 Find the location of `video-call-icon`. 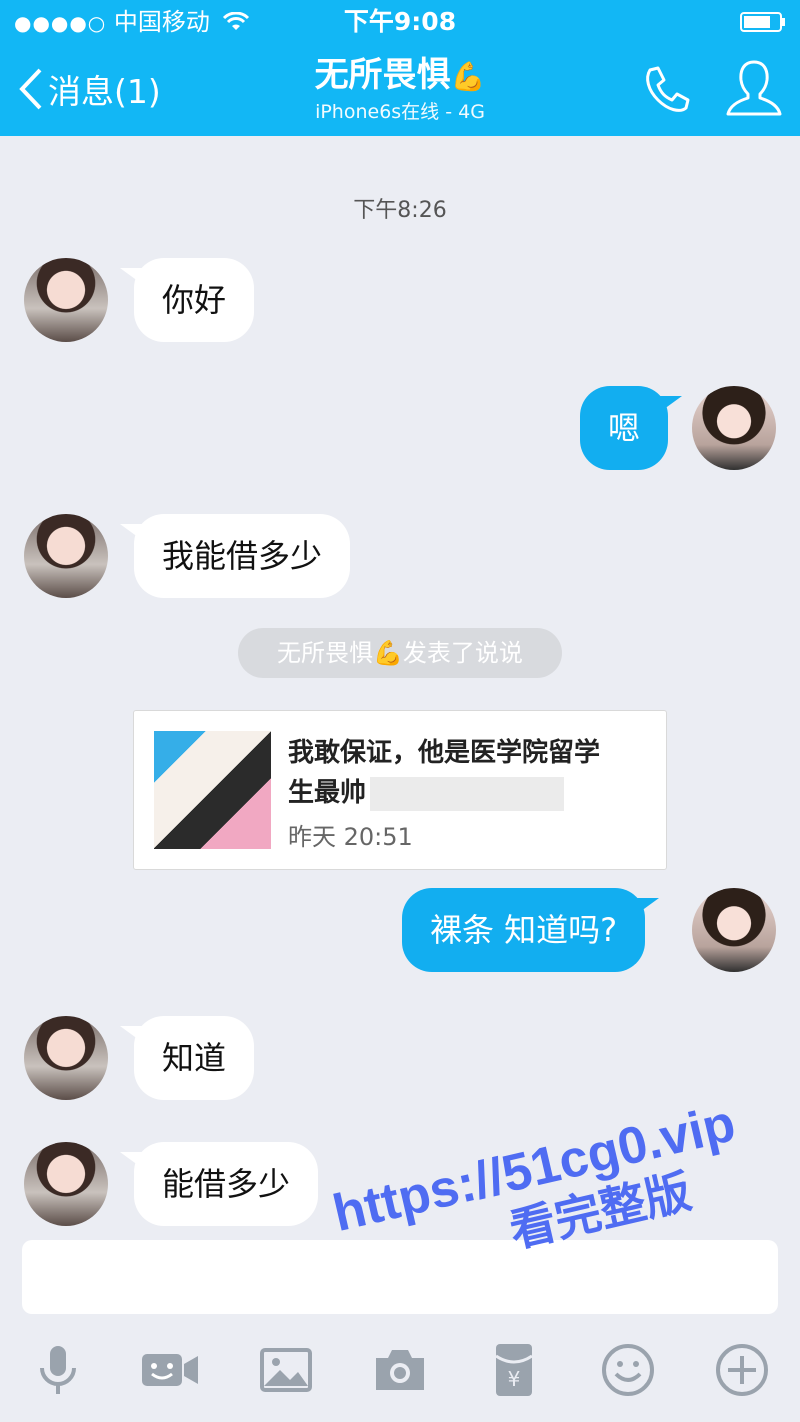

video-call-icon is located at coordinates (170, 1370).